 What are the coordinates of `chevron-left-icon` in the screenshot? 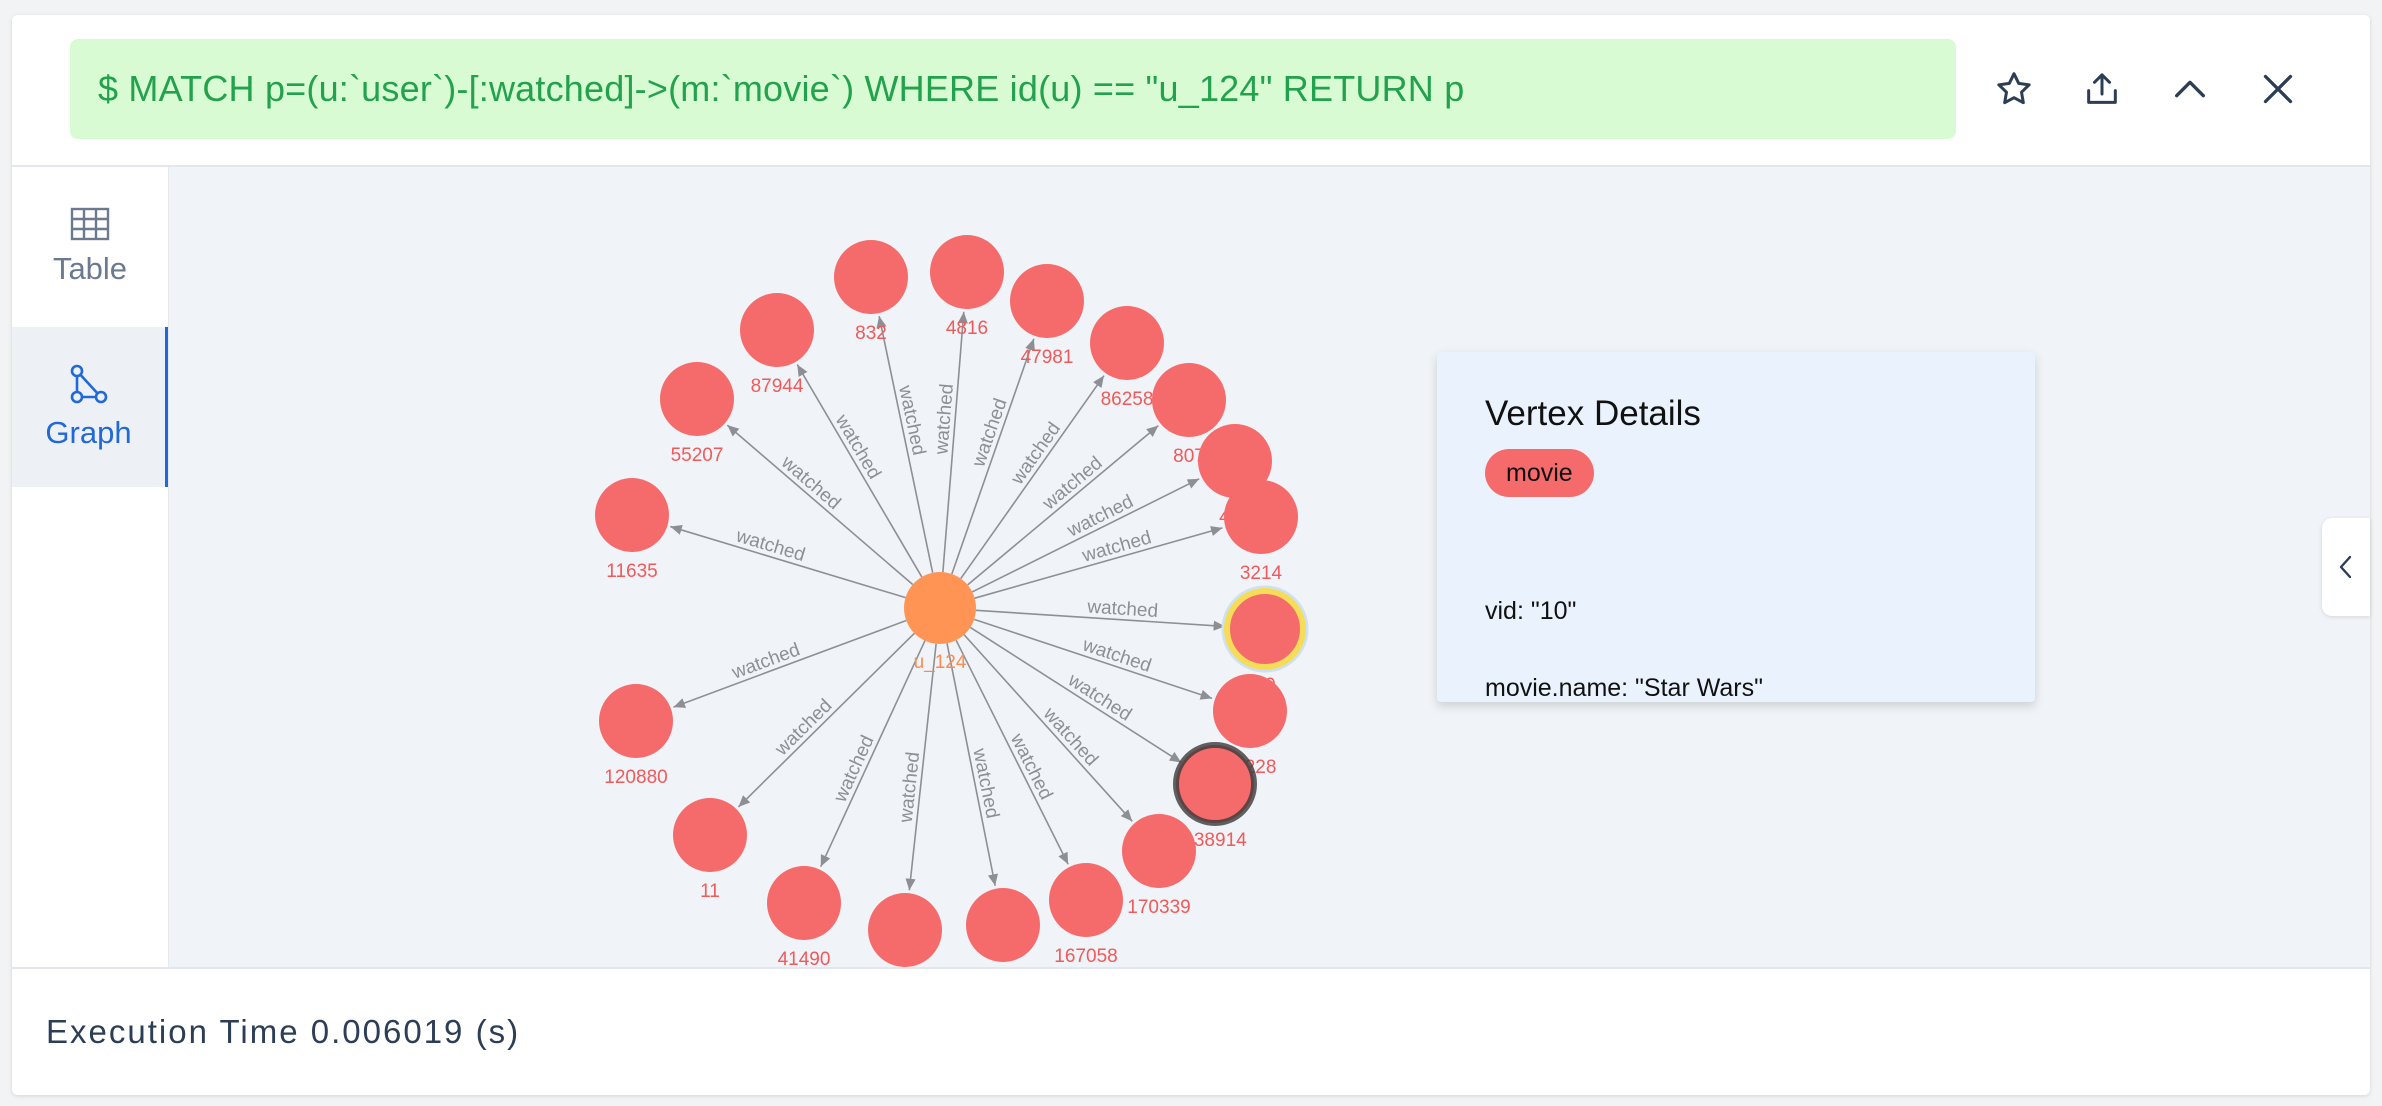 It's located at (2345, 567).